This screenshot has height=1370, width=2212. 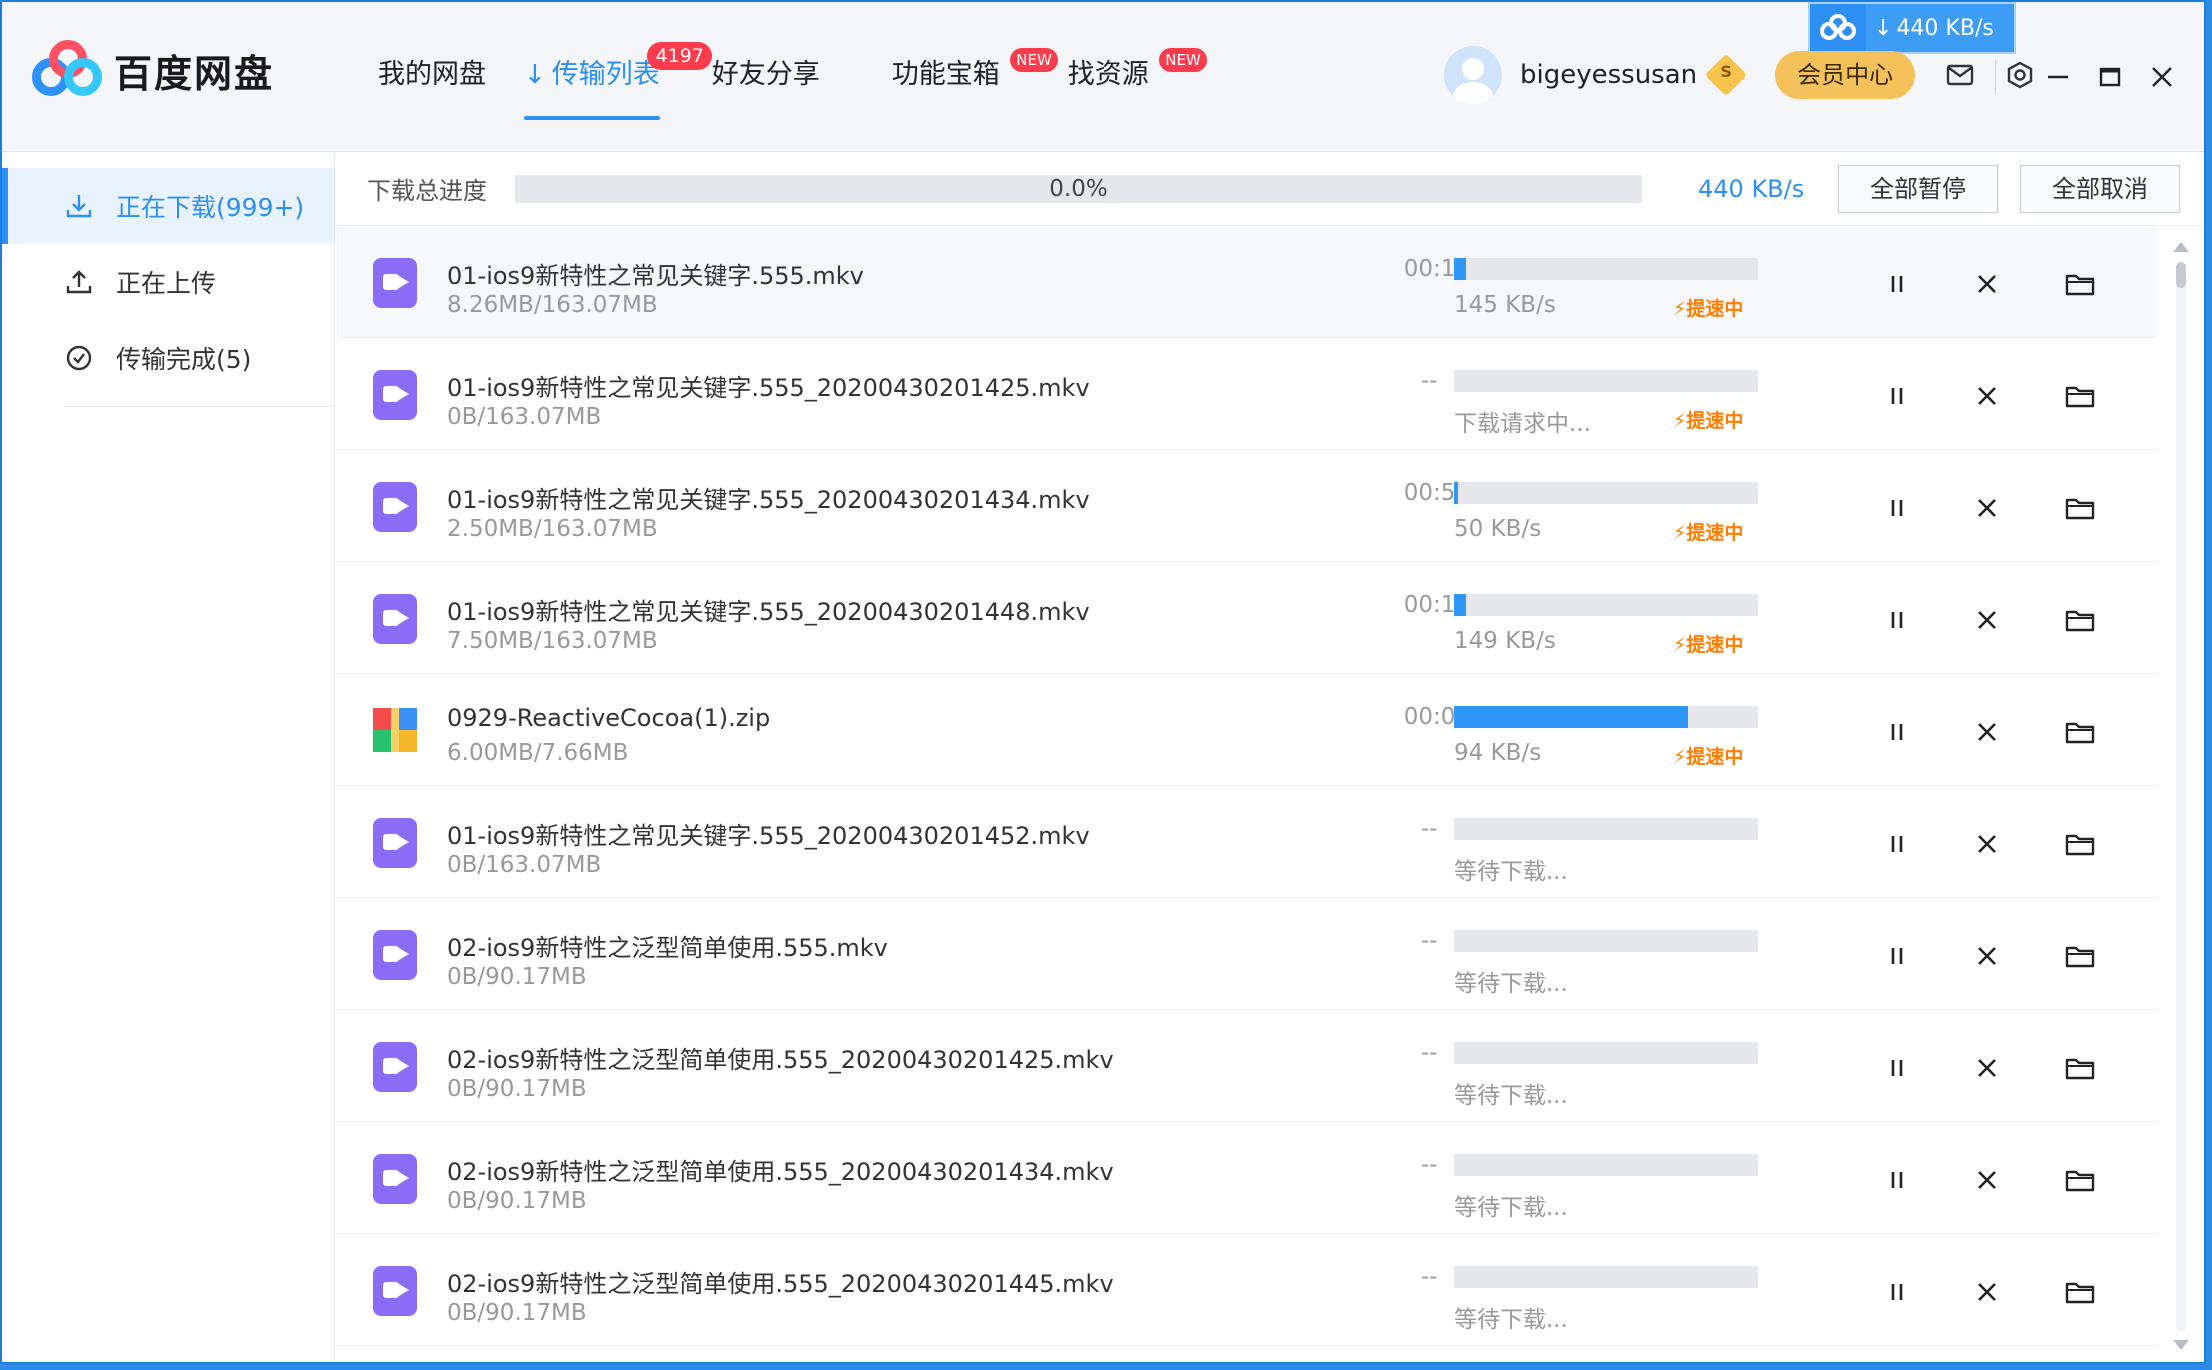 What do you see at coordinates (2181, 275) in the screenshot?
I see `scroll-thumb` at bounding box center [2181, 275].